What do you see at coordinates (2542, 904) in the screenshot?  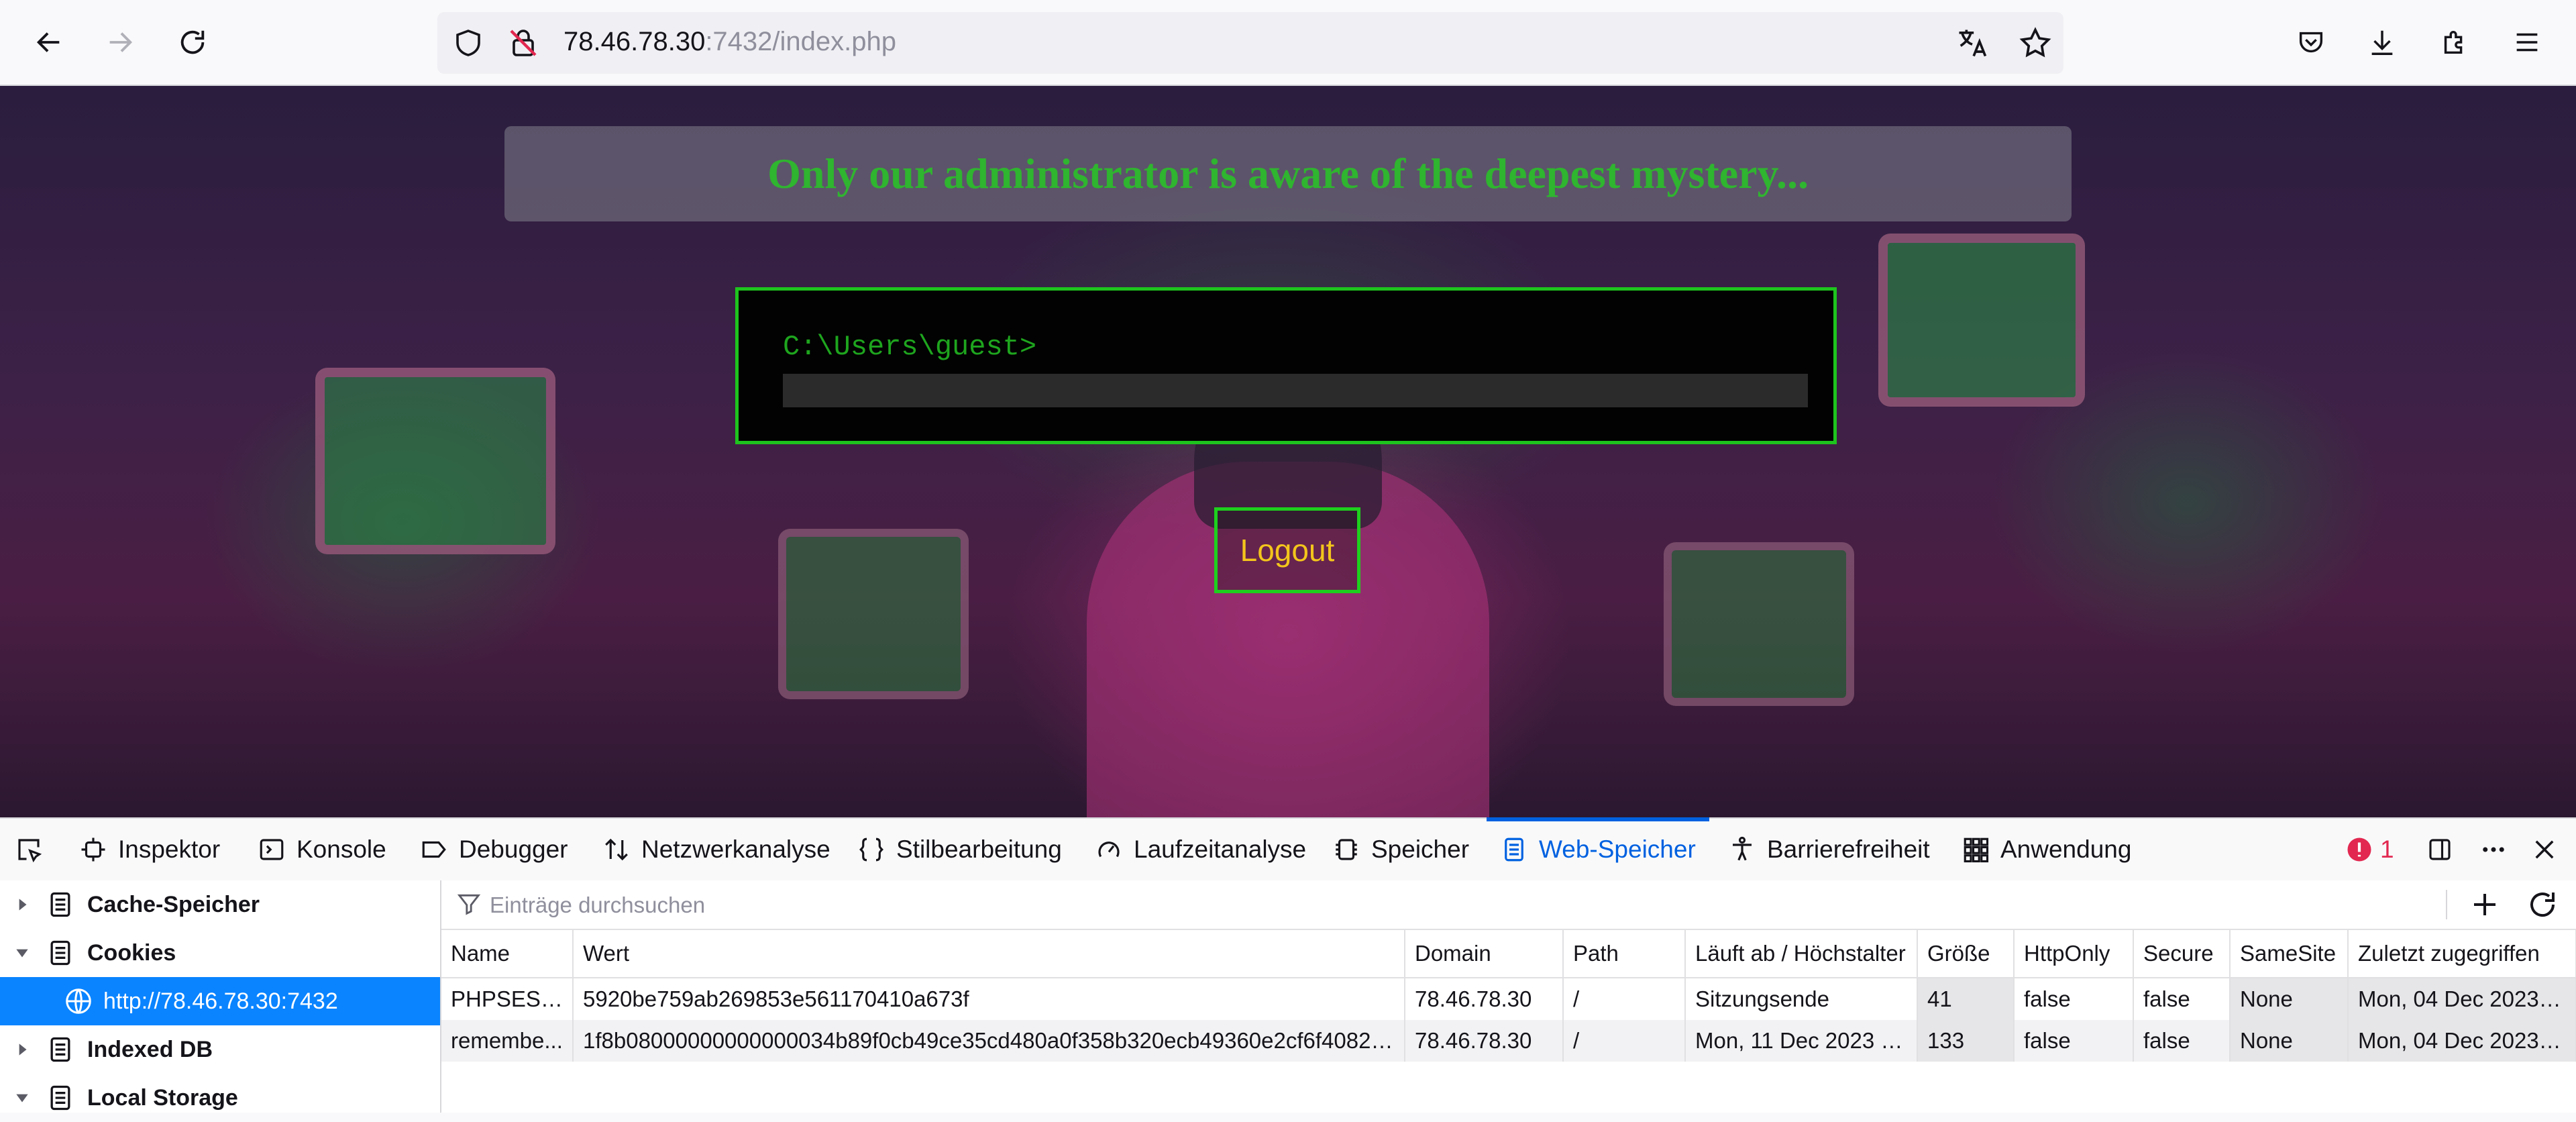 I see `refresh-icon` at bounding box center [2542, 904].